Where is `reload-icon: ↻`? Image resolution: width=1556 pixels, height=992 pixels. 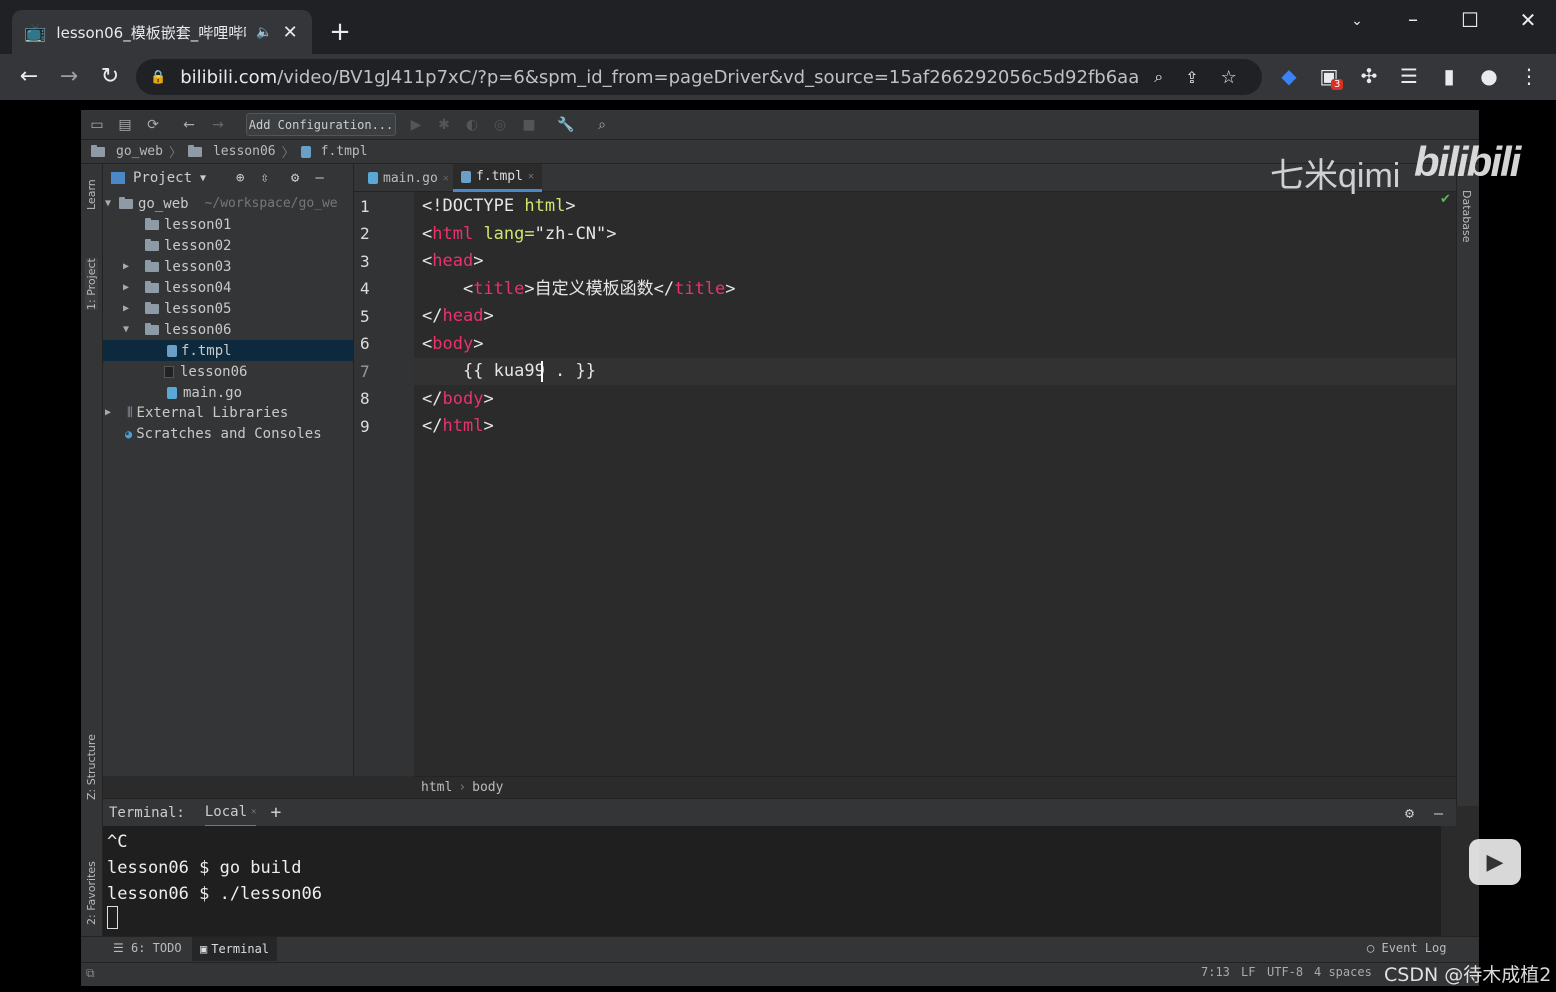
reload-icon: ↻ is located at coordinates (110, 76).